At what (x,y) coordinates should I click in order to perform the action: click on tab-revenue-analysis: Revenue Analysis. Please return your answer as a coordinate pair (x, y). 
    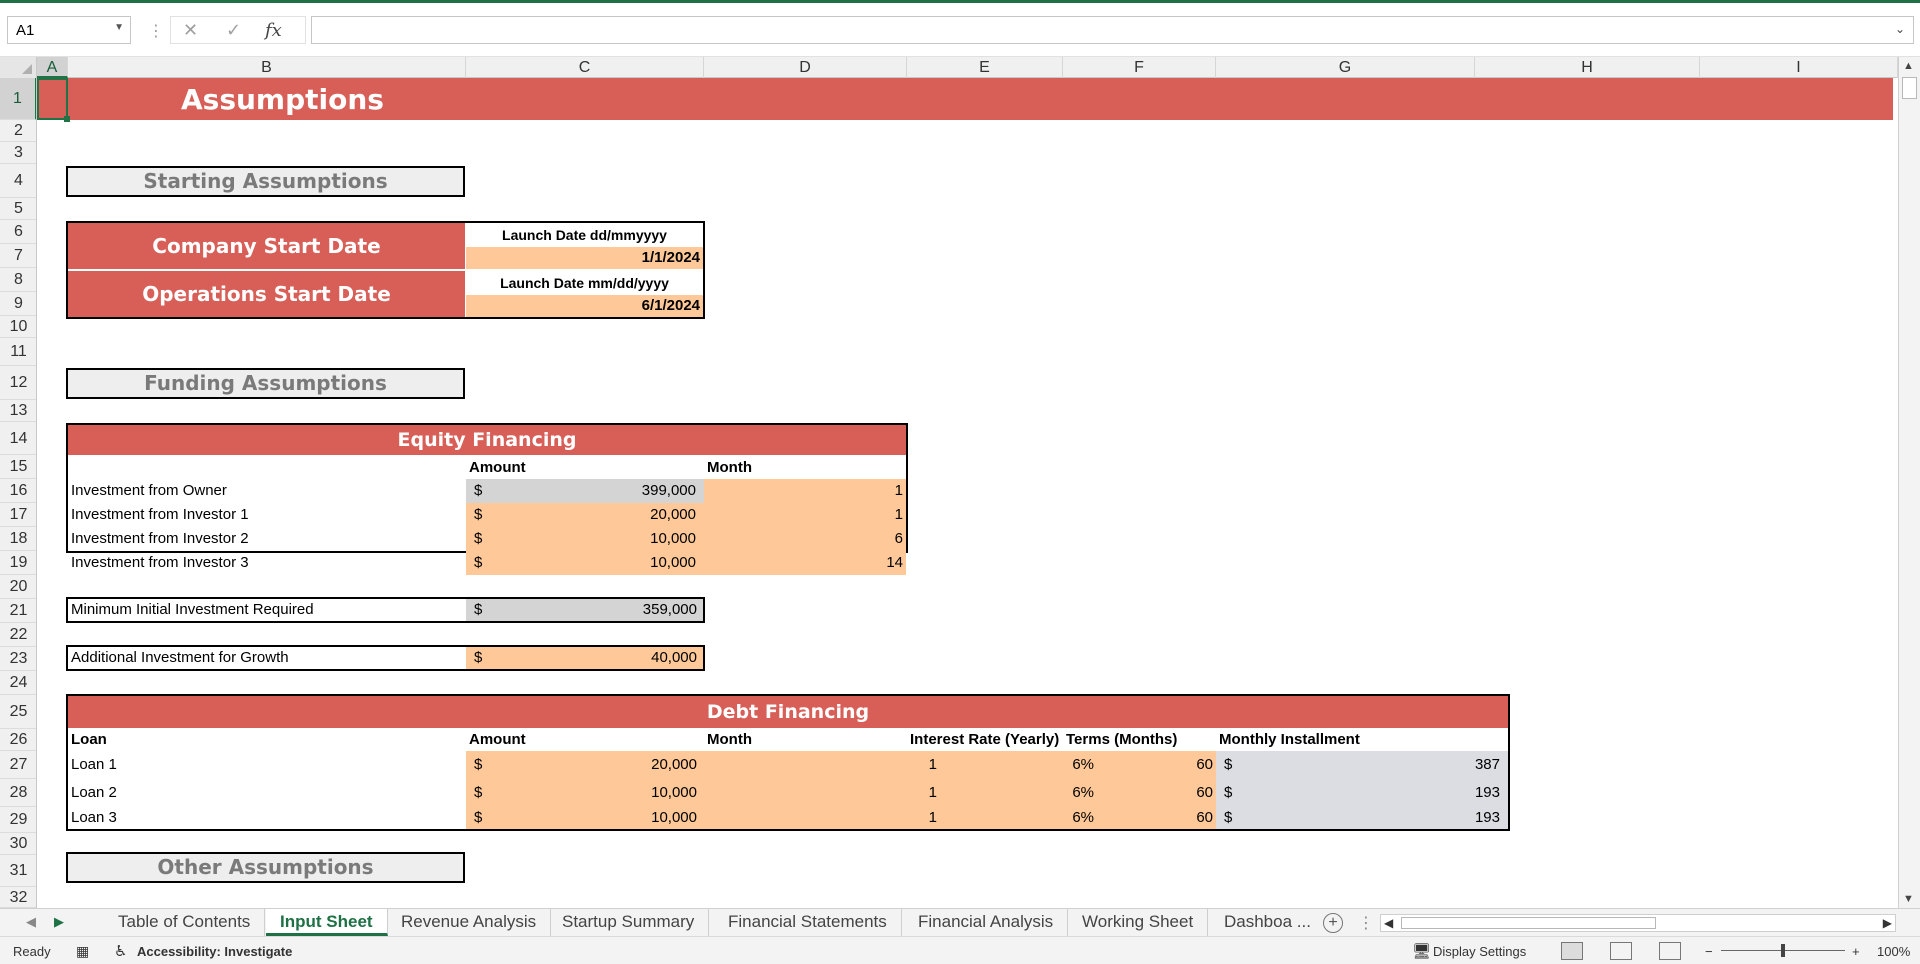
    Looking at the image, I should click on (469, 922).